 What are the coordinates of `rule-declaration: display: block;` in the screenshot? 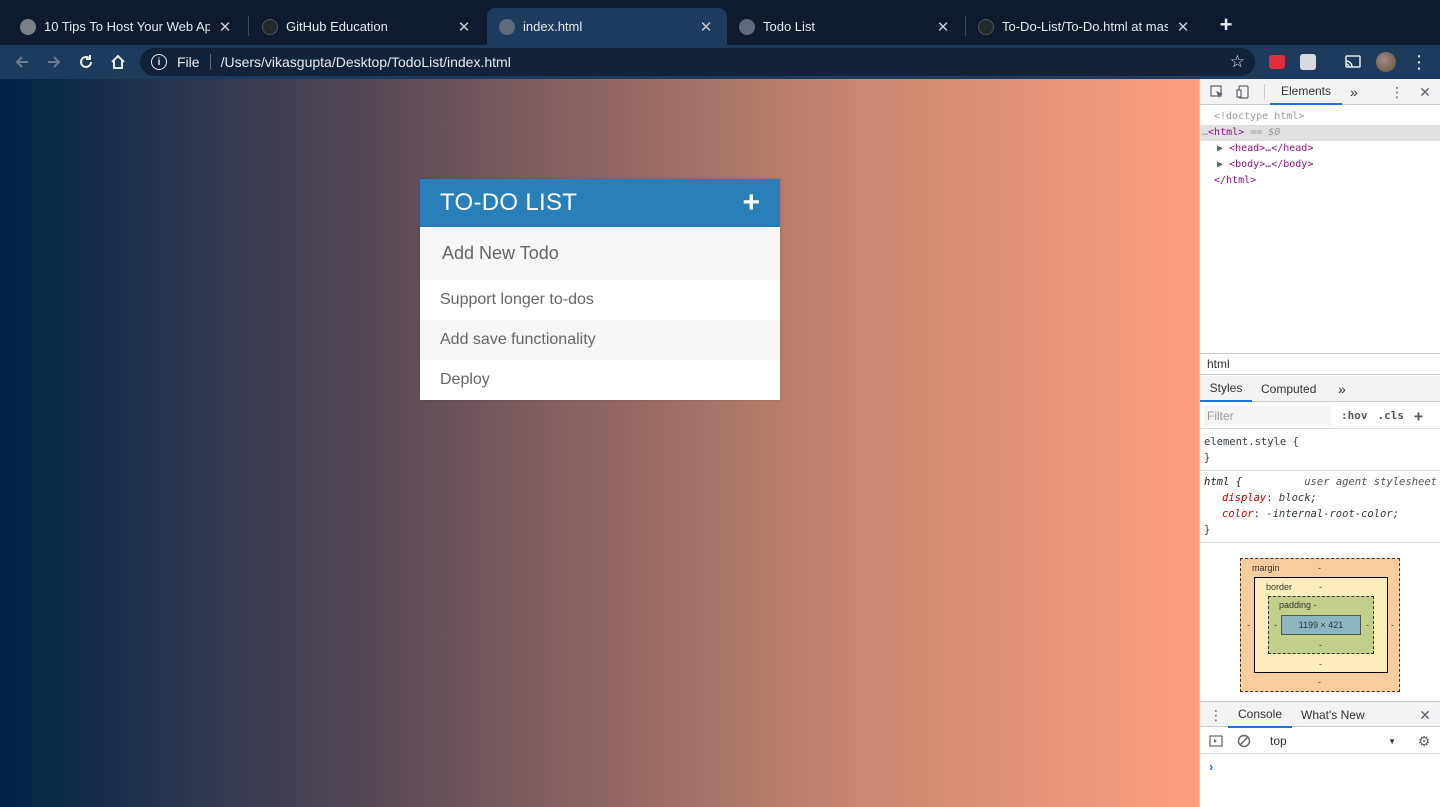 It's located at (1269, 498).